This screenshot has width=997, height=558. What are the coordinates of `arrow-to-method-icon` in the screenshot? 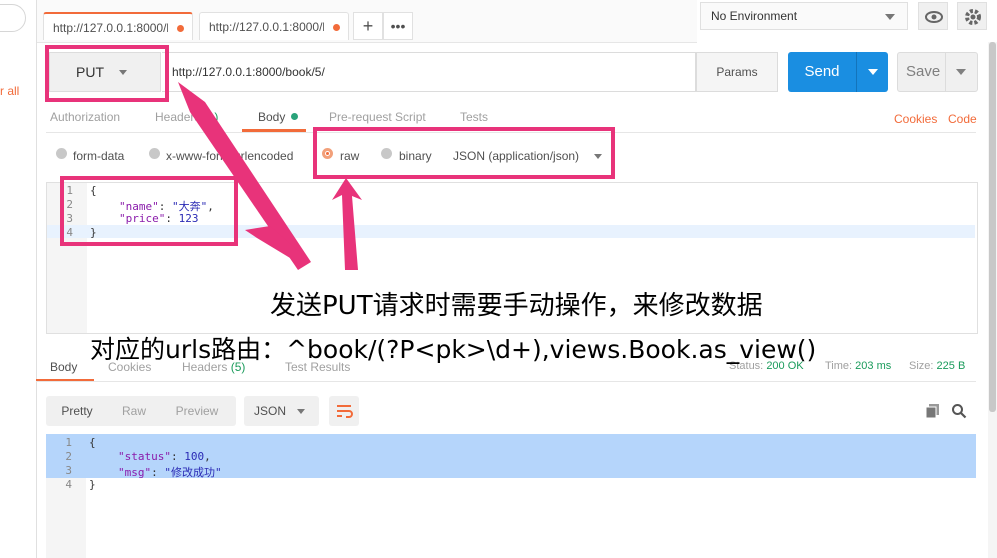 It's located at (244, 176).